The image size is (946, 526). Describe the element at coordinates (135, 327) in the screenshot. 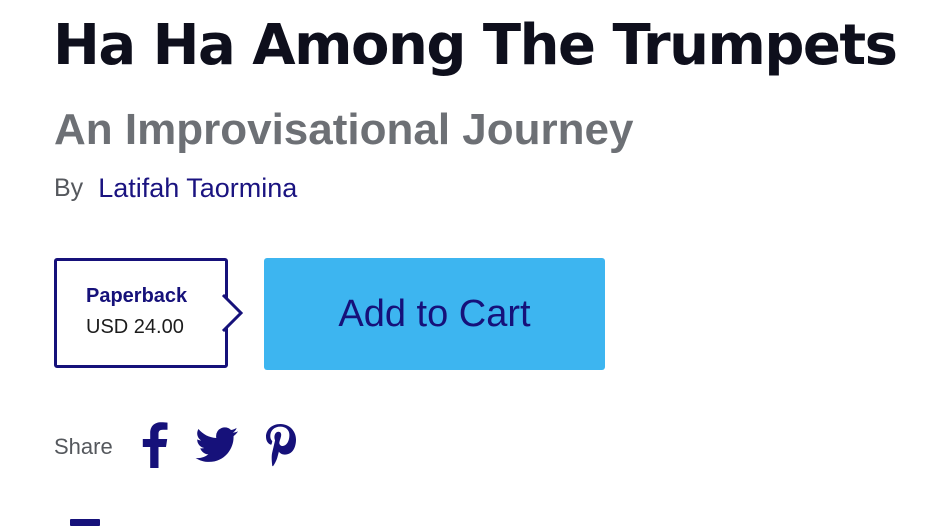

I see `format-price: USD 24.00` at that location.